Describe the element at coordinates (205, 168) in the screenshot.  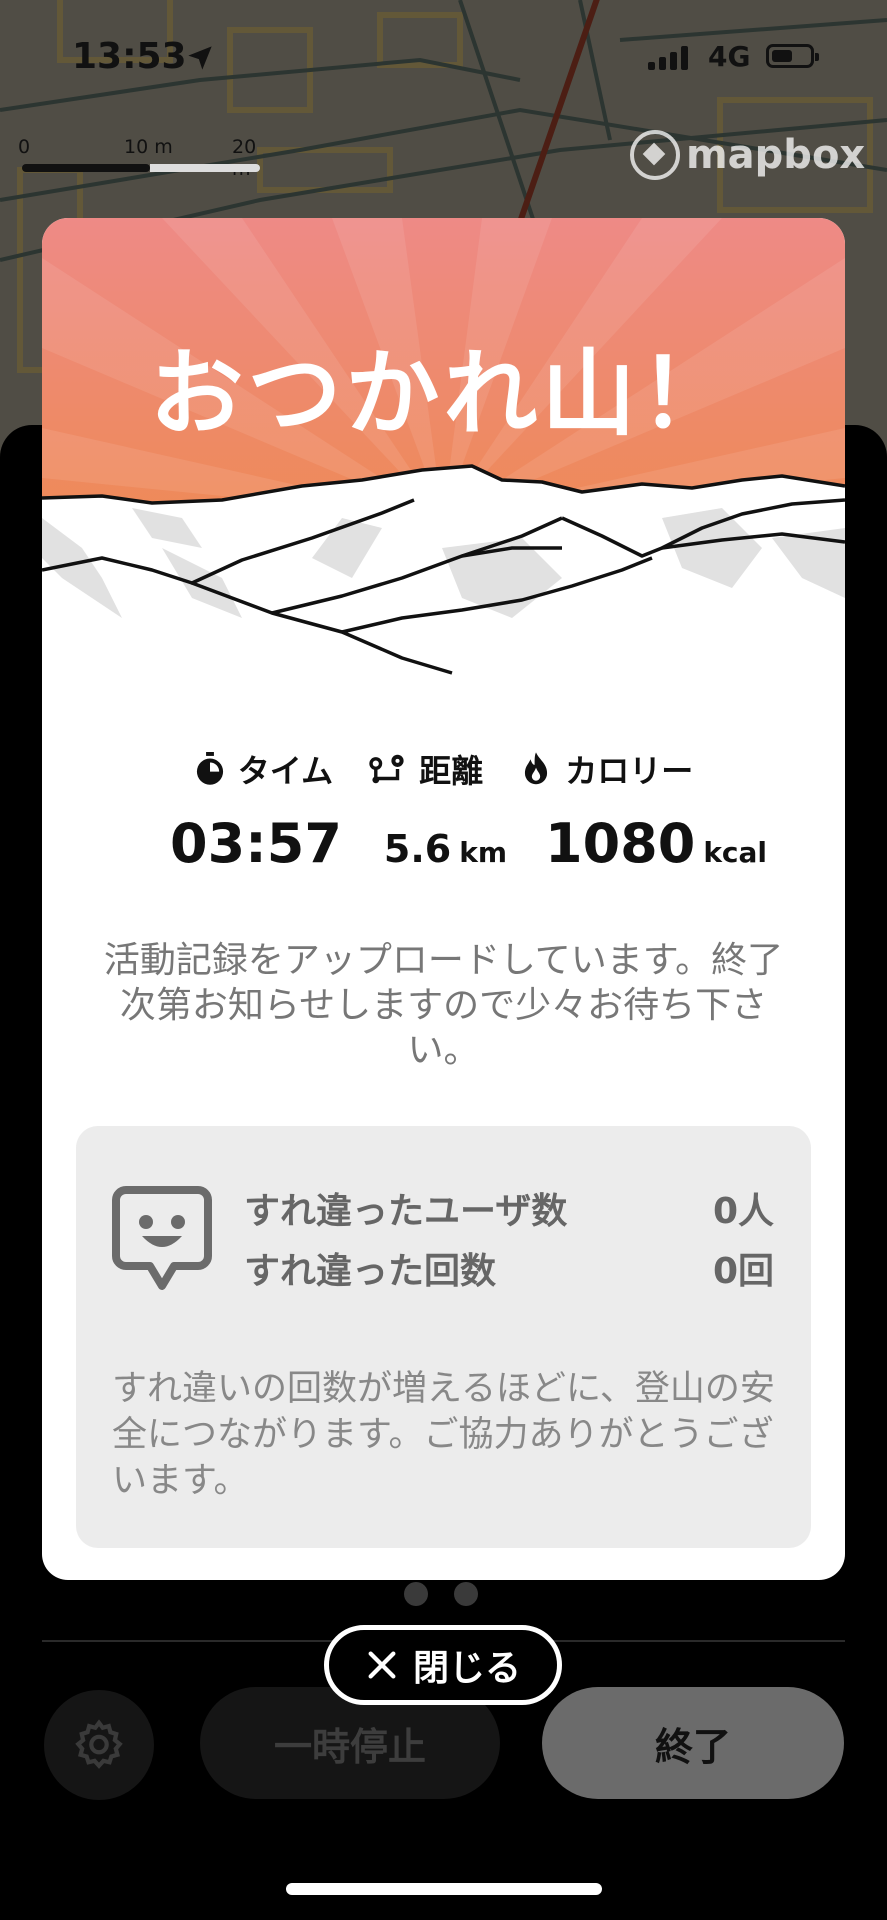
I see `scale-bar-light` at that location.